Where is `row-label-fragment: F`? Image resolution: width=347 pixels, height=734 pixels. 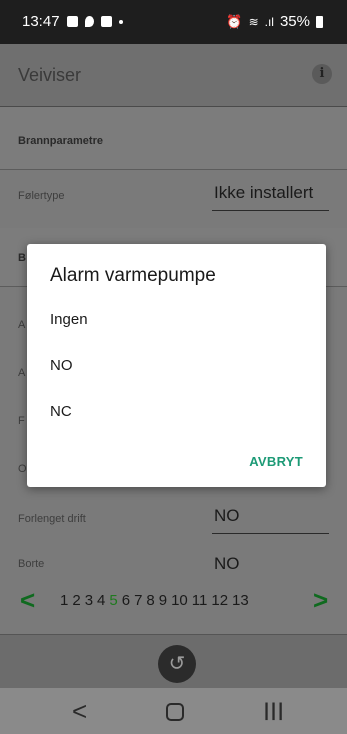
row-label-fragment: F is located at coordinates (21, 421).